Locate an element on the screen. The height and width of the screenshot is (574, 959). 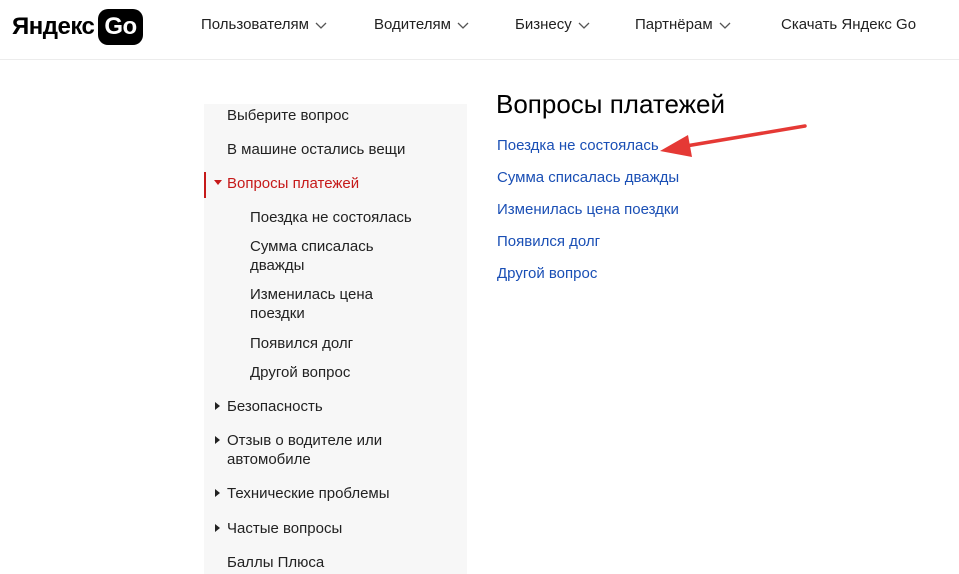
sidebar-item-tech-problems: Технические проблемы is located at coordinates (308, 493).